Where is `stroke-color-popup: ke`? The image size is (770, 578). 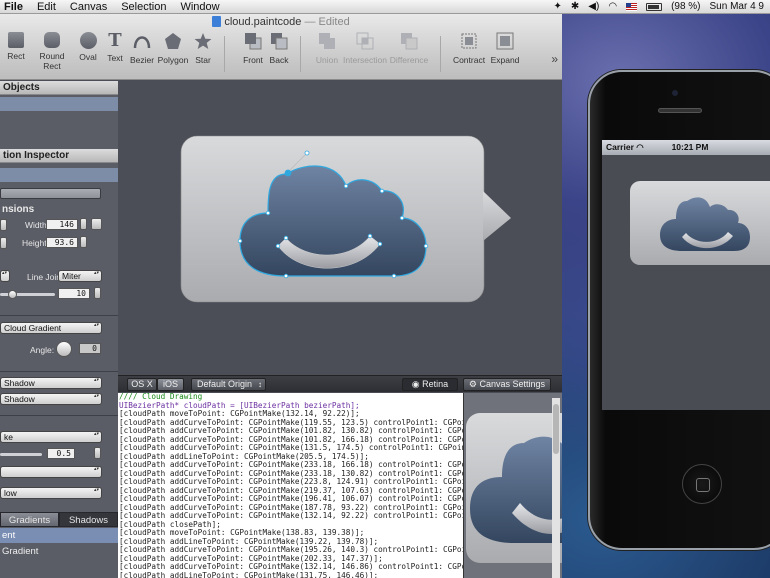
stroke-color-popup: ke is located at coordinates (51, 437).